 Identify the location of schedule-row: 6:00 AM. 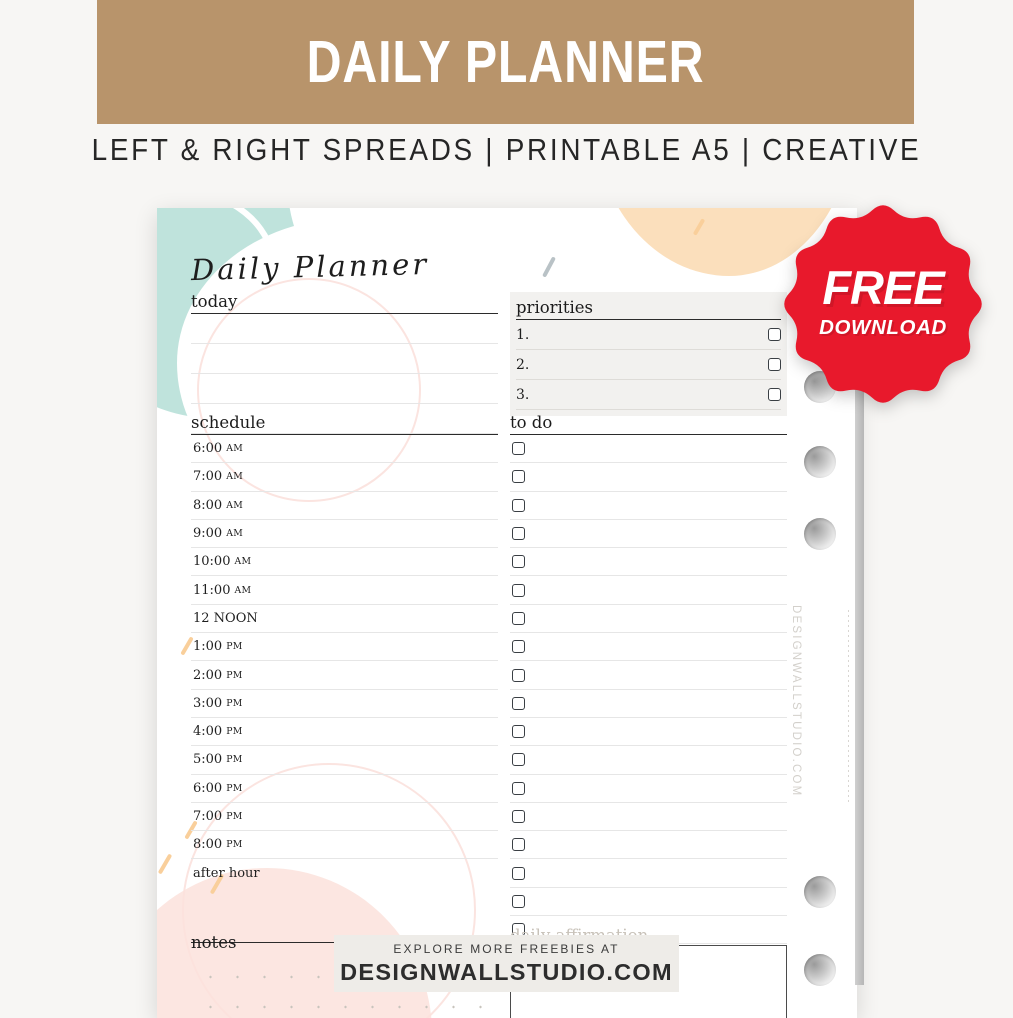
(344, 449).